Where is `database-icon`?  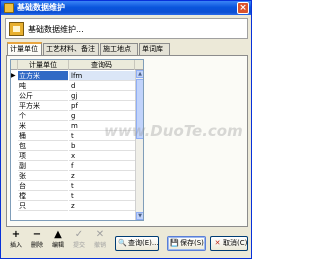
database-icon is located at coordinates (16, 29).